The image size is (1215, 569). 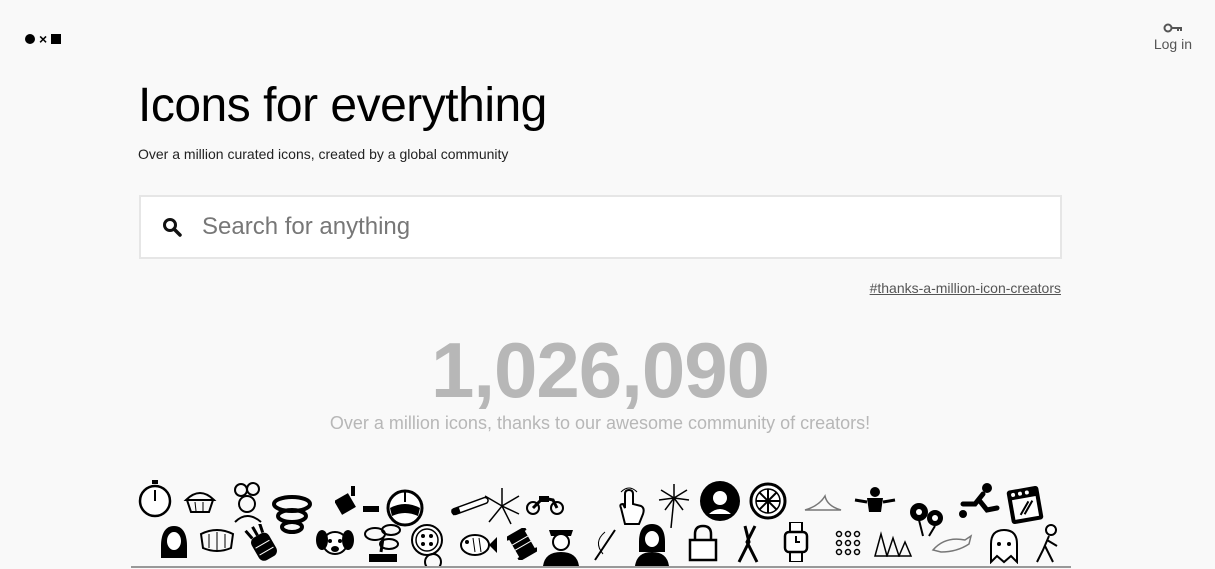 I want to click on times-icon: ×, so click(x=43, y=39).